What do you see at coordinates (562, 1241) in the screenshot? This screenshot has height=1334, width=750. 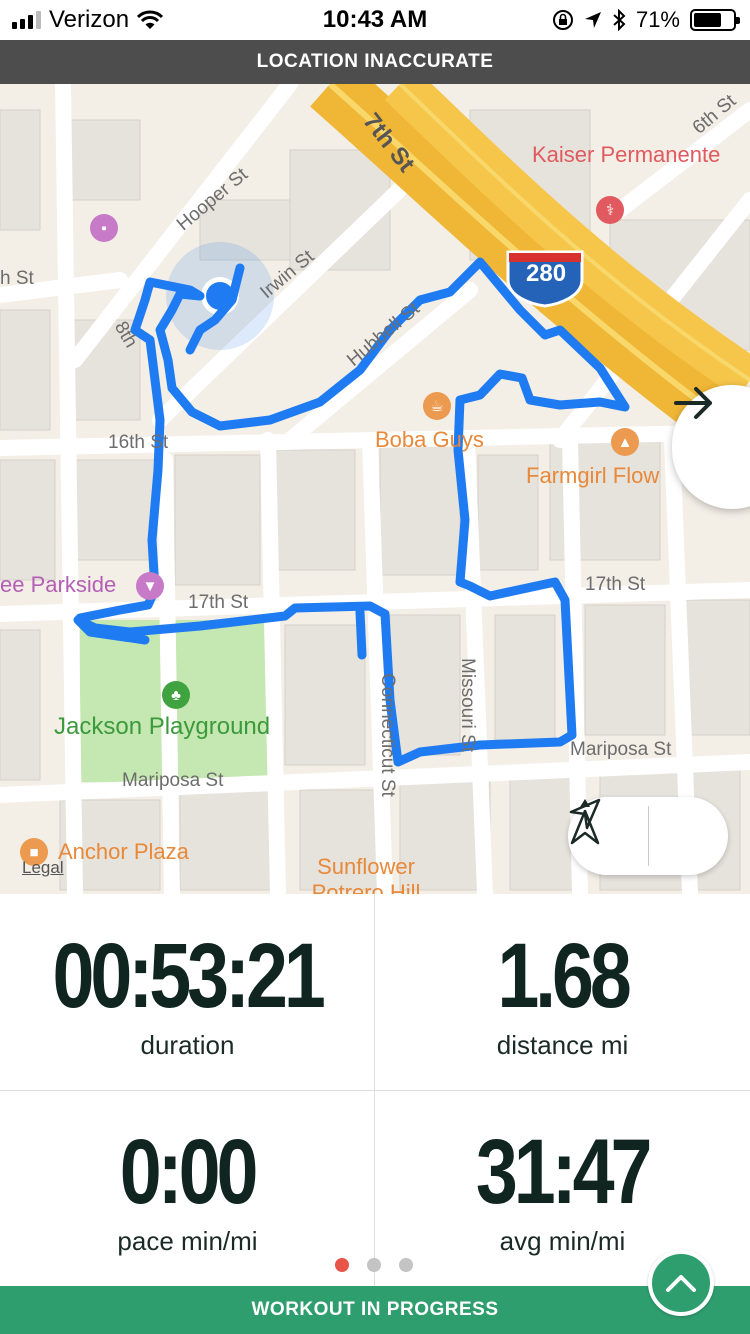 I see `avg-label: avg min/mi` at bounding box center [562, 1241].